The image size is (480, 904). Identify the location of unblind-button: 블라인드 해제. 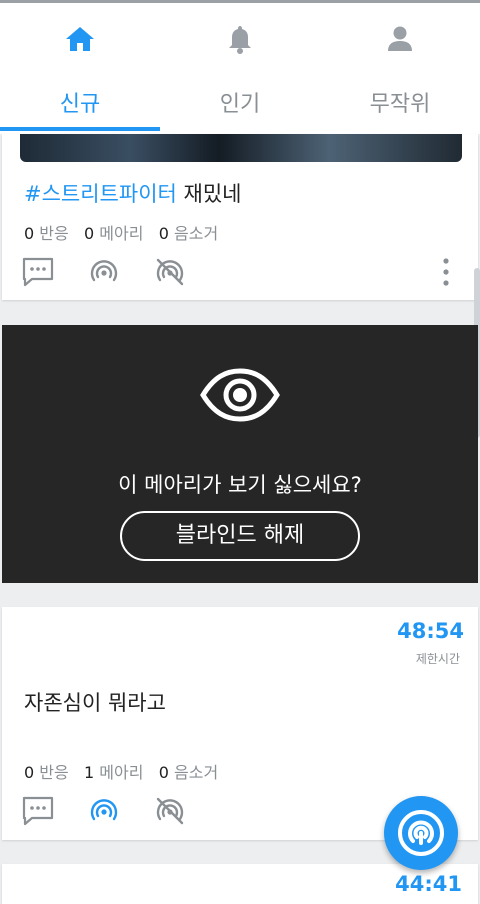
(240, 536).